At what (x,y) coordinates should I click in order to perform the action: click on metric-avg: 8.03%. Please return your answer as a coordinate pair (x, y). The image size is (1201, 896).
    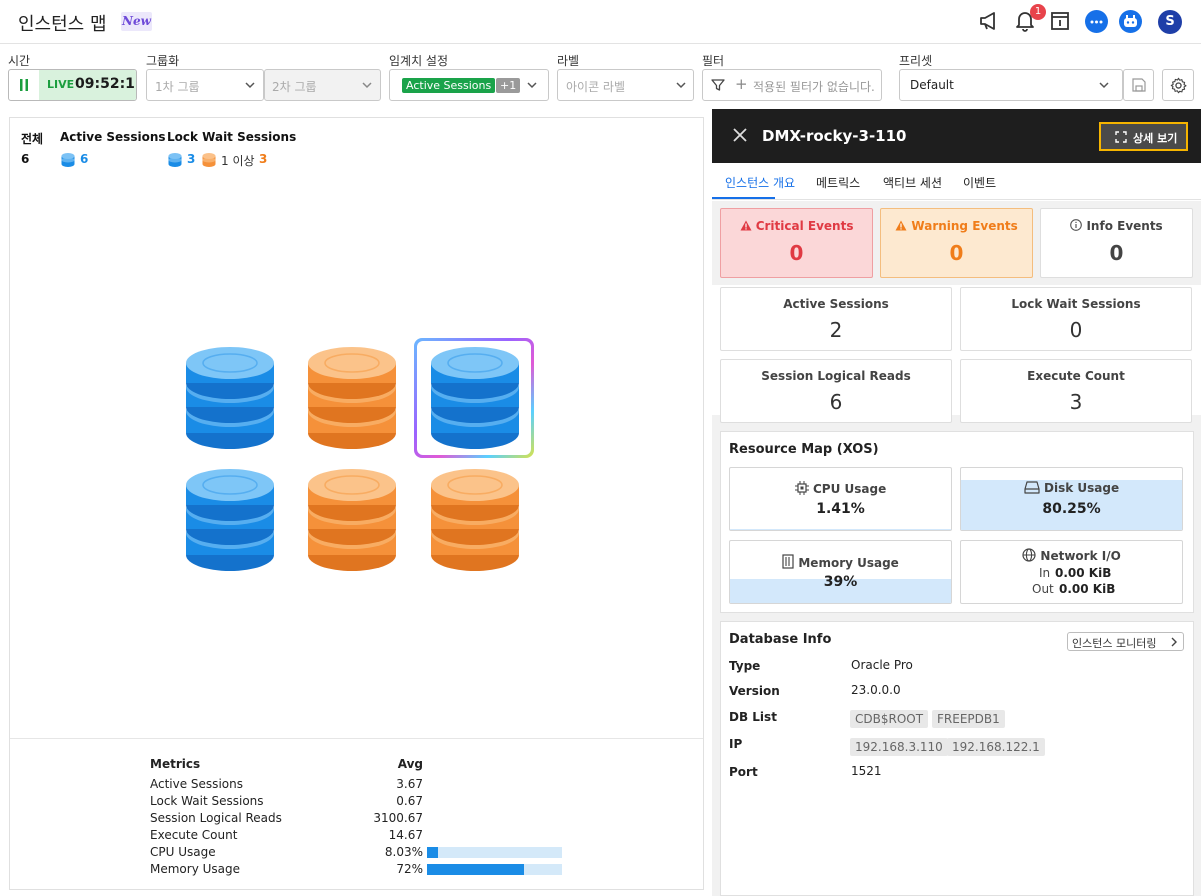
    Looking at the image, I should click on (403, 852).